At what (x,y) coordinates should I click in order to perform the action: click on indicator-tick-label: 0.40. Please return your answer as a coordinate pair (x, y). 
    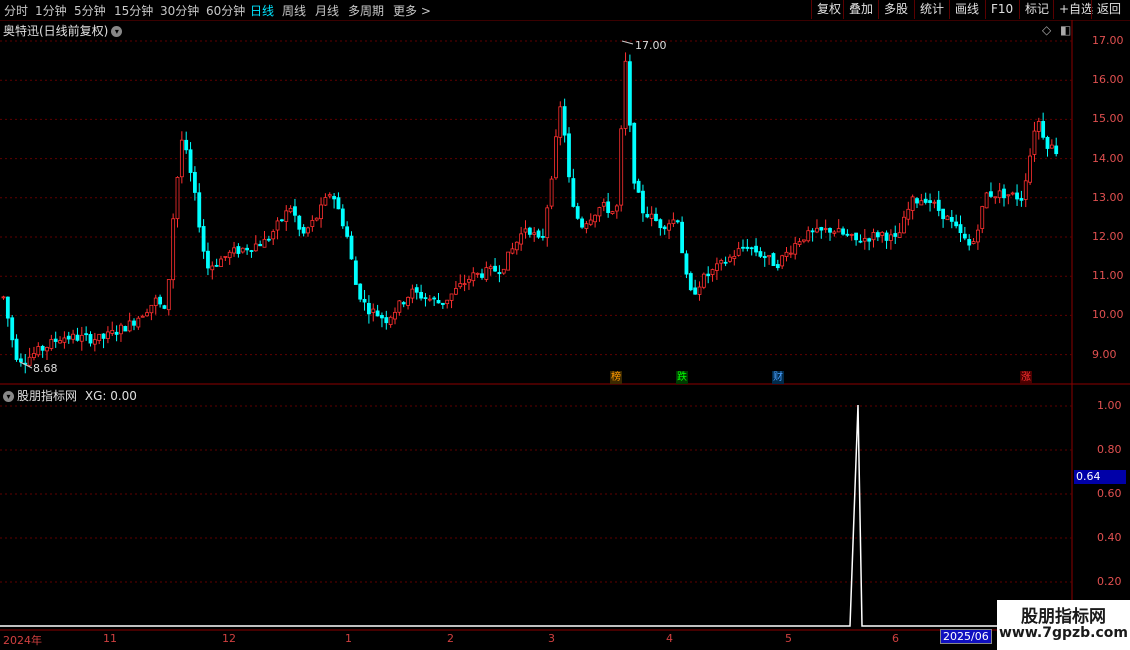
    Looking at the image, I should click on (1109, 537).